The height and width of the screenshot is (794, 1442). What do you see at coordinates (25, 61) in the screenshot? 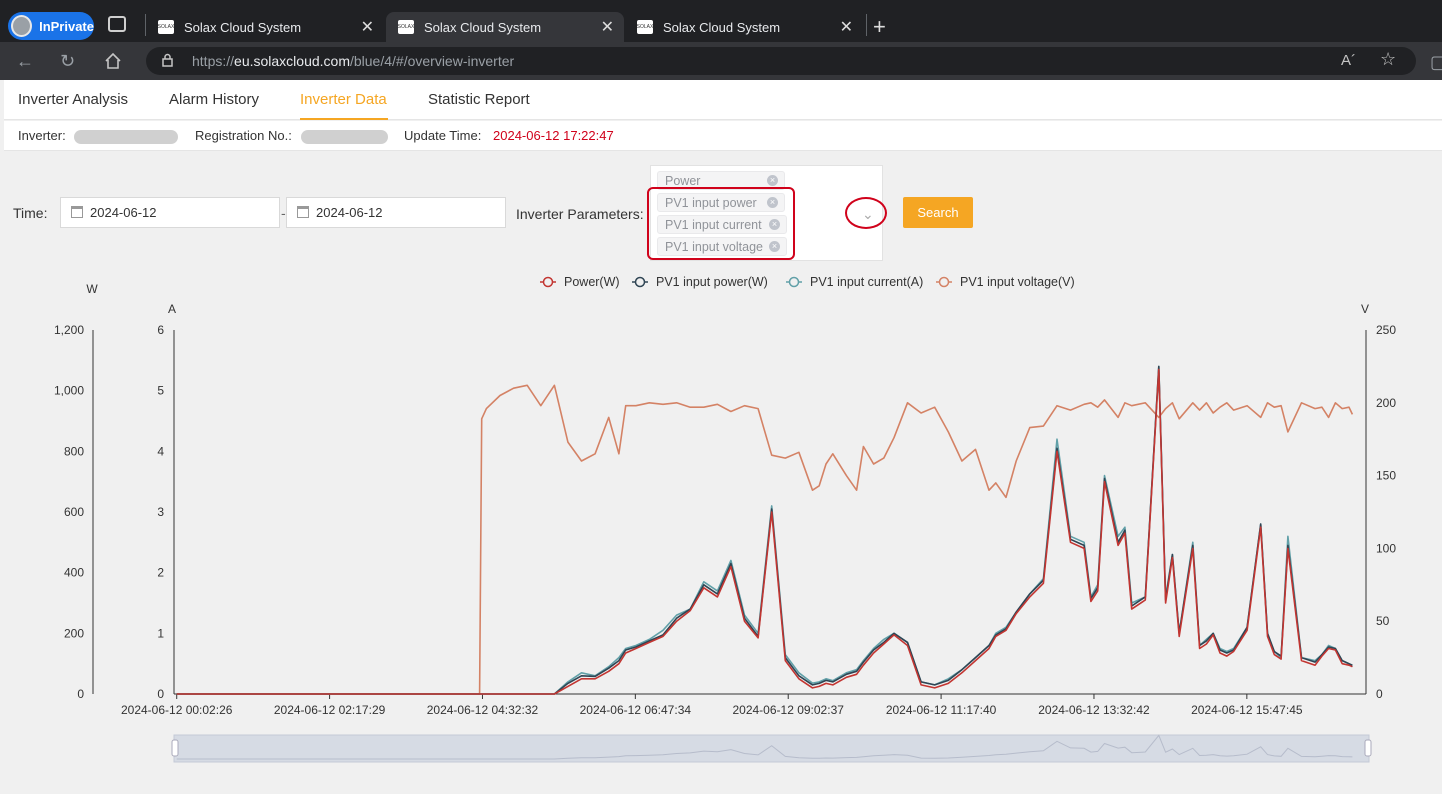
I see `back-icon: ←` at bounding box center [25, 61].